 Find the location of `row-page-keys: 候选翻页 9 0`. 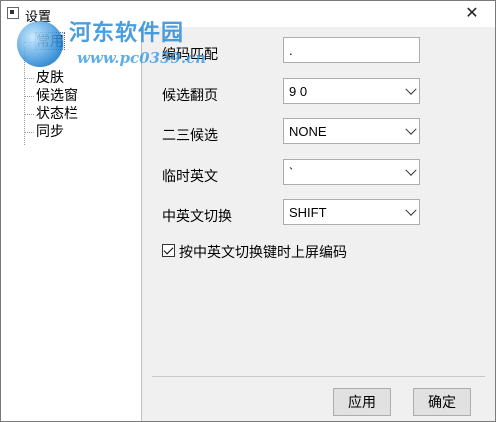

row-page-keys: 候选翻页 9 0 is located at coordinates (318, 93).